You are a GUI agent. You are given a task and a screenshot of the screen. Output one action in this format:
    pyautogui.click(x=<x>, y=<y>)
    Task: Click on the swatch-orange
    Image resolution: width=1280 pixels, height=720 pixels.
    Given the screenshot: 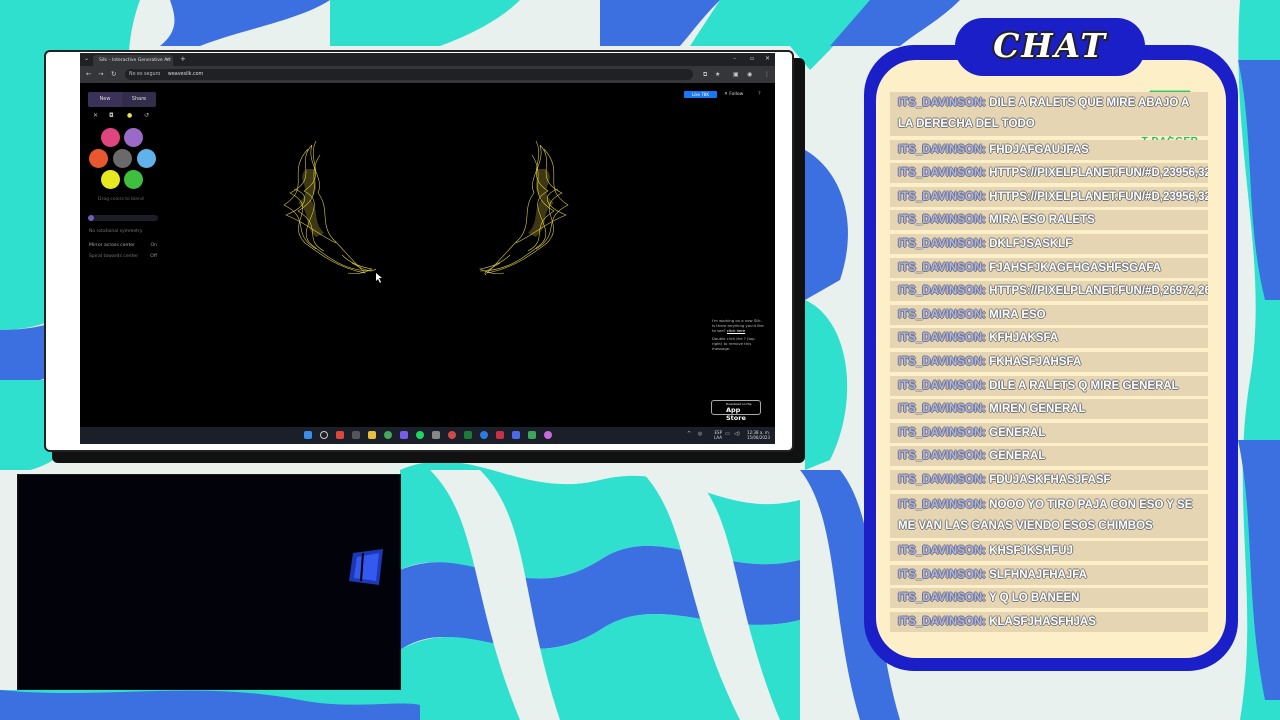 What is the action you would take?
    pyautogui.click(x=98, y=158)
    